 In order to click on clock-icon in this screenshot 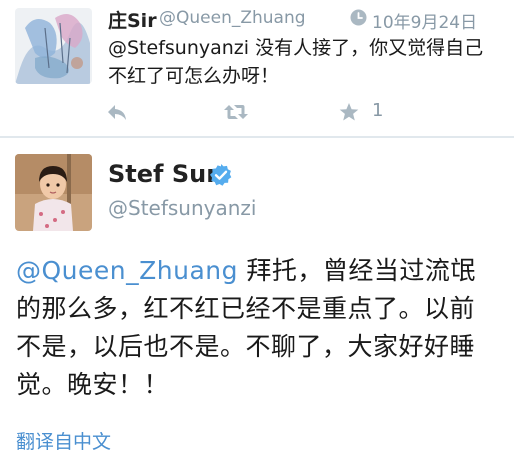, I will do `click(358, 17)`.